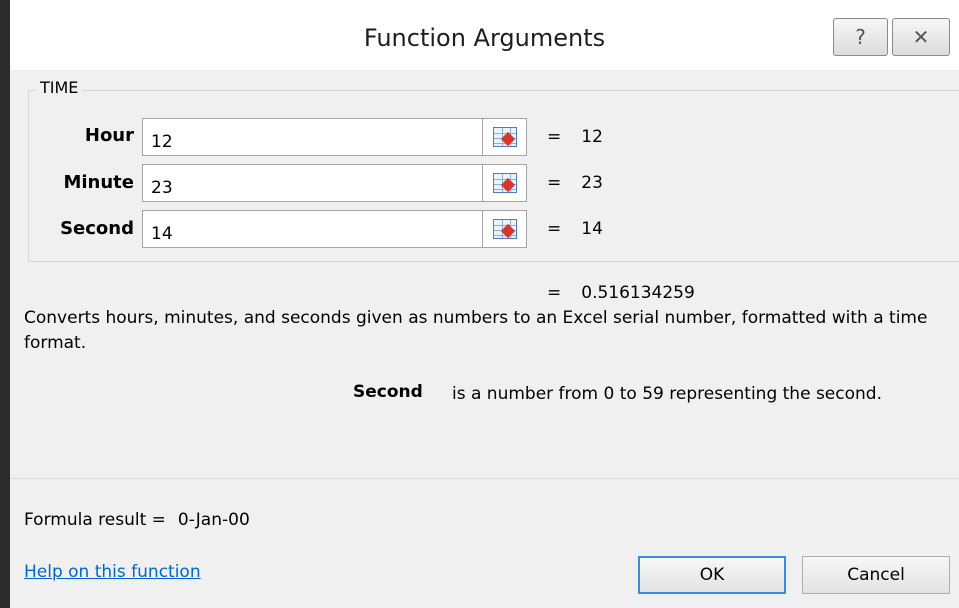 The image size is (959, 608). I want to click on second-input, so click(312, 229).